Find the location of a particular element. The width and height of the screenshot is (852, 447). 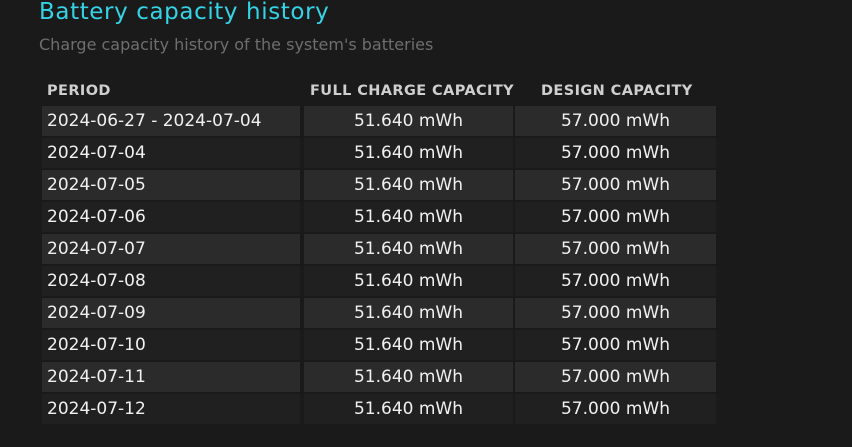

column-header-full-charge-capacity: FULL CHARGE CAPACITY is located at coordinates (412, 91).